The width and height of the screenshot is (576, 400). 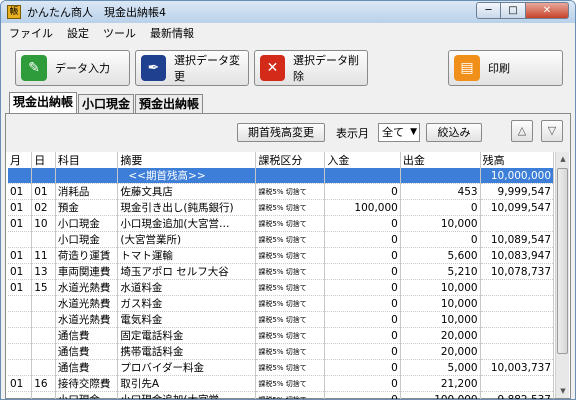 What do you see at coordinates (87, 272) in the screenshot?
I see `row-account: 車両関連費` at bounding box center [87, 272].